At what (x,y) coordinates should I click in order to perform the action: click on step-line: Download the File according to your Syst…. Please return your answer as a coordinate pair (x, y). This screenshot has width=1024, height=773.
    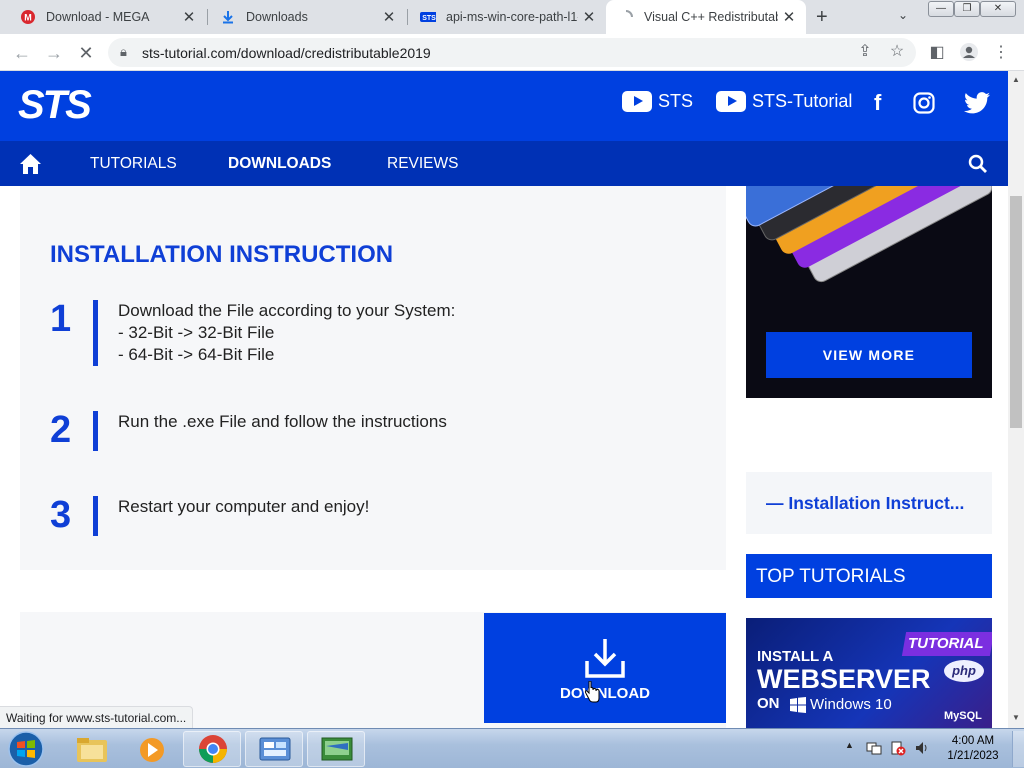
    Looking at the image, I should click on (287, 310).